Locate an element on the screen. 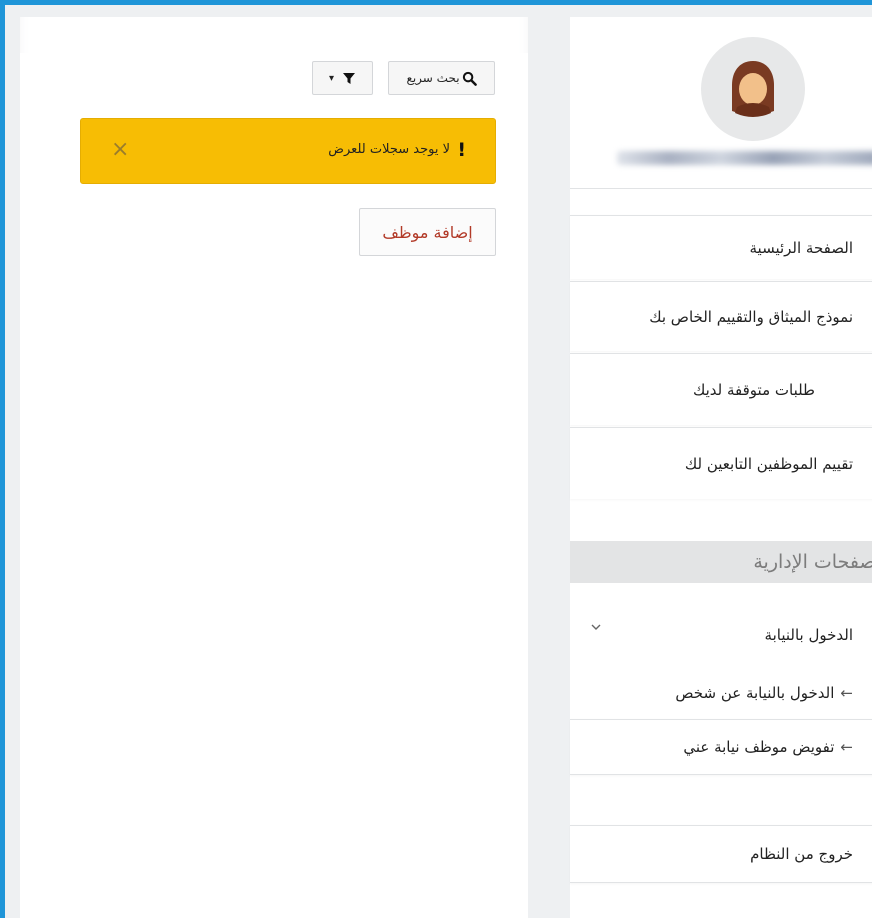 The image size is (872, 918). section-title: الصفحات الإدارية is located at coordinates (812, 562).